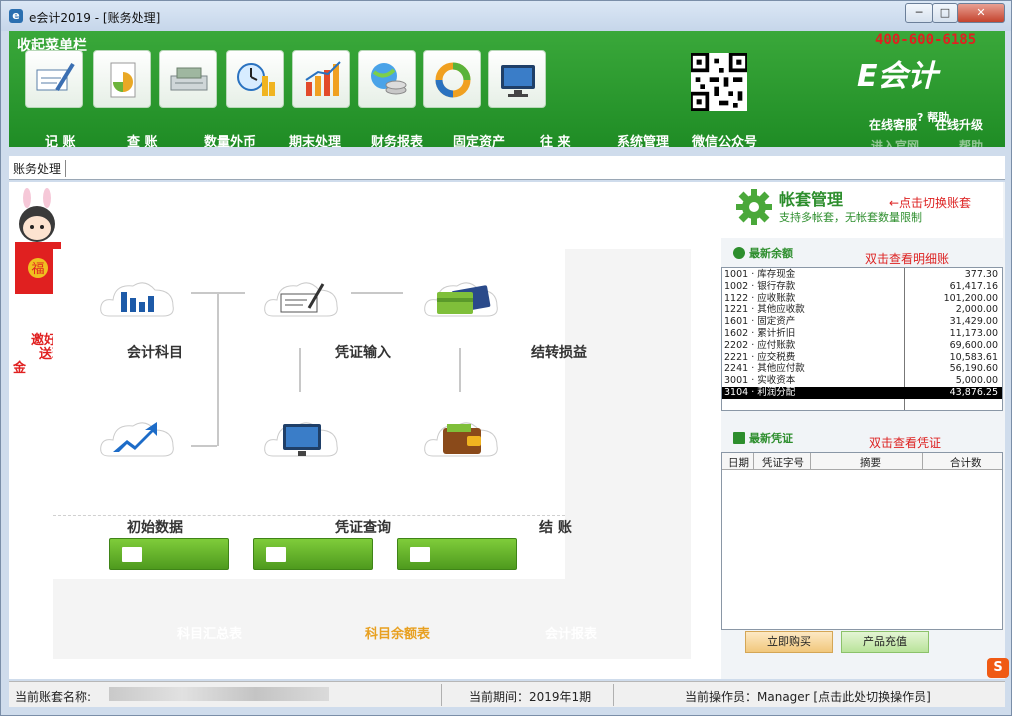  I want to click on tool-bookkeeping-button, so click(54, 79).